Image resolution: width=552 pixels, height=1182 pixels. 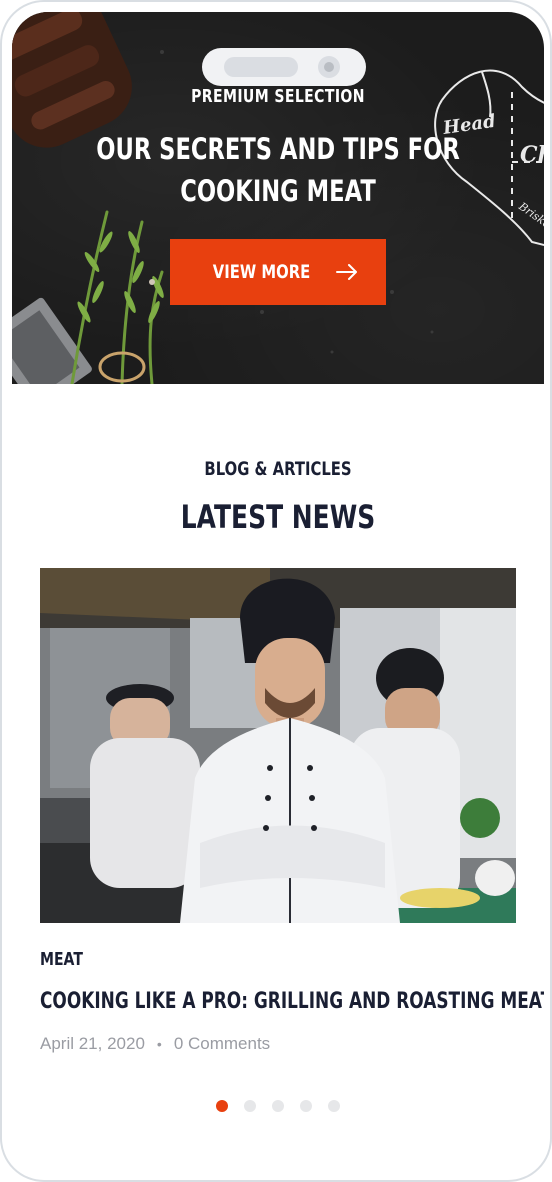 What do you see at coordinates (222, 1044) in the screenshot?
I see `post-comments-link: 0 Comments` at bounding box center [222, 1044].